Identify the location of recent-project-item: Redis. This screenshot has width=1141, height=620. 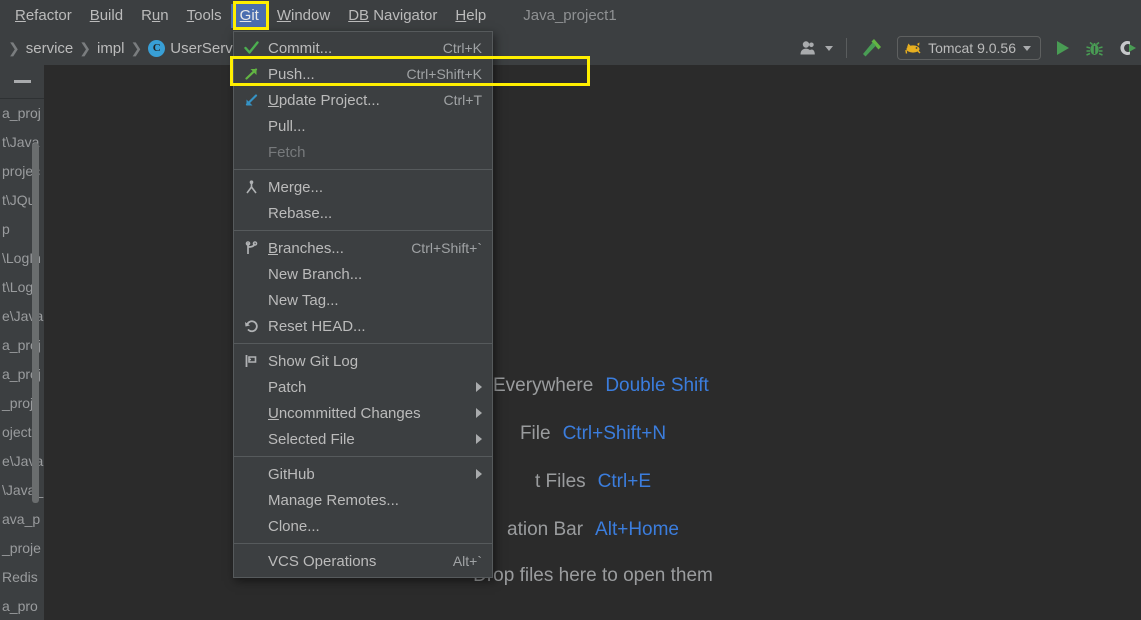
(22, 577).